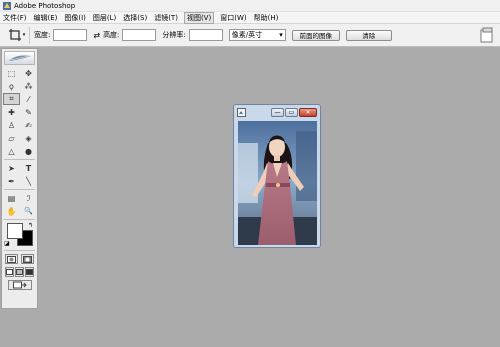 The height and width of the screenshot is (347, 500). What do you see at coordinates (11, 99) in the screenshot?
I see `crop-tool-icon: ⌗` at bounding box center [11, 99].